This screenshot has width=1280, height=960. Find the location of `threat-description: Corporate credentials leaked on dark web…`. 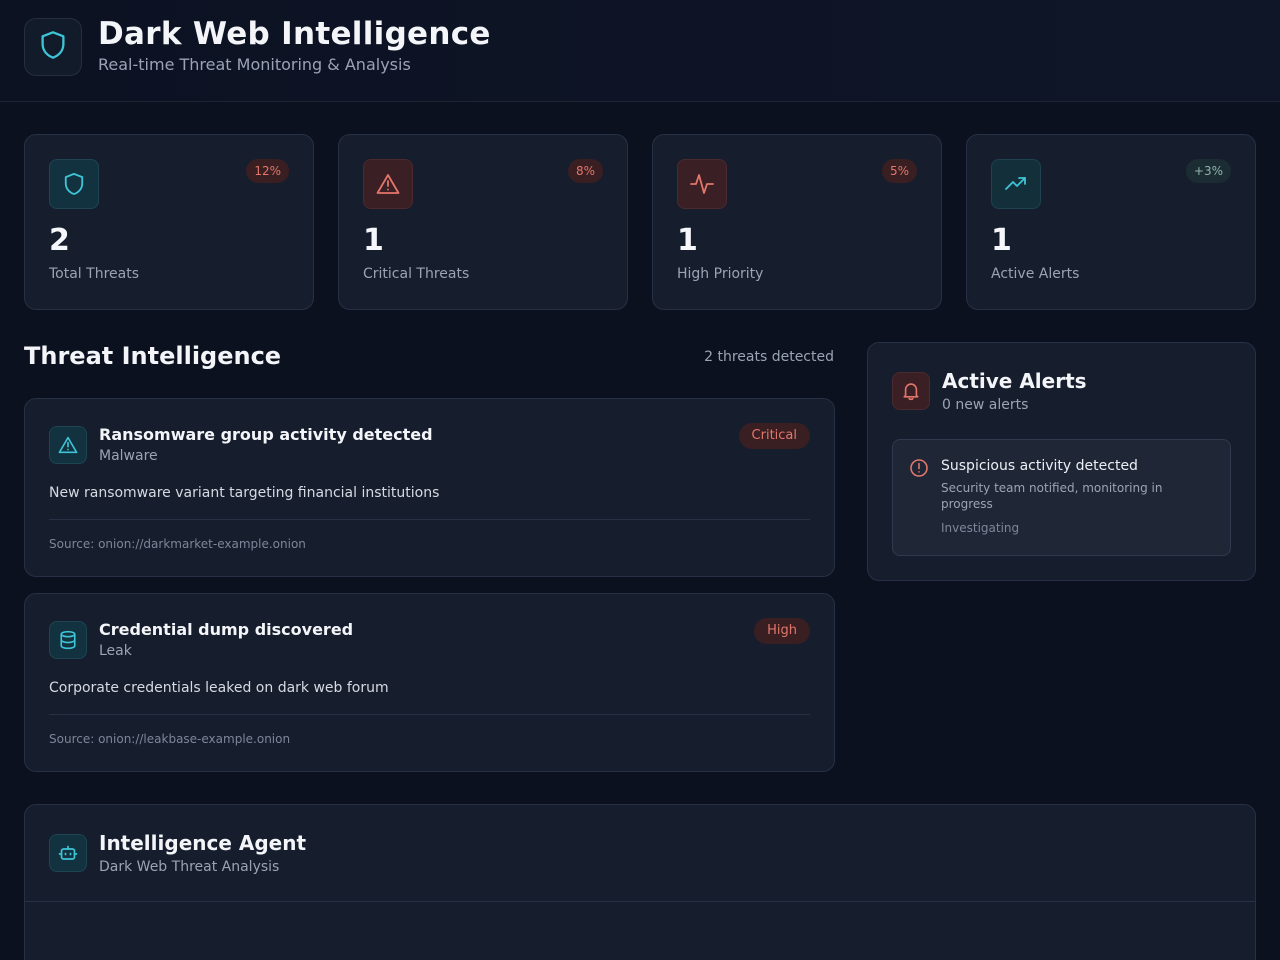

threat-description: Corporate credentials leaked on dark web… is located at coordinates (219, 688).